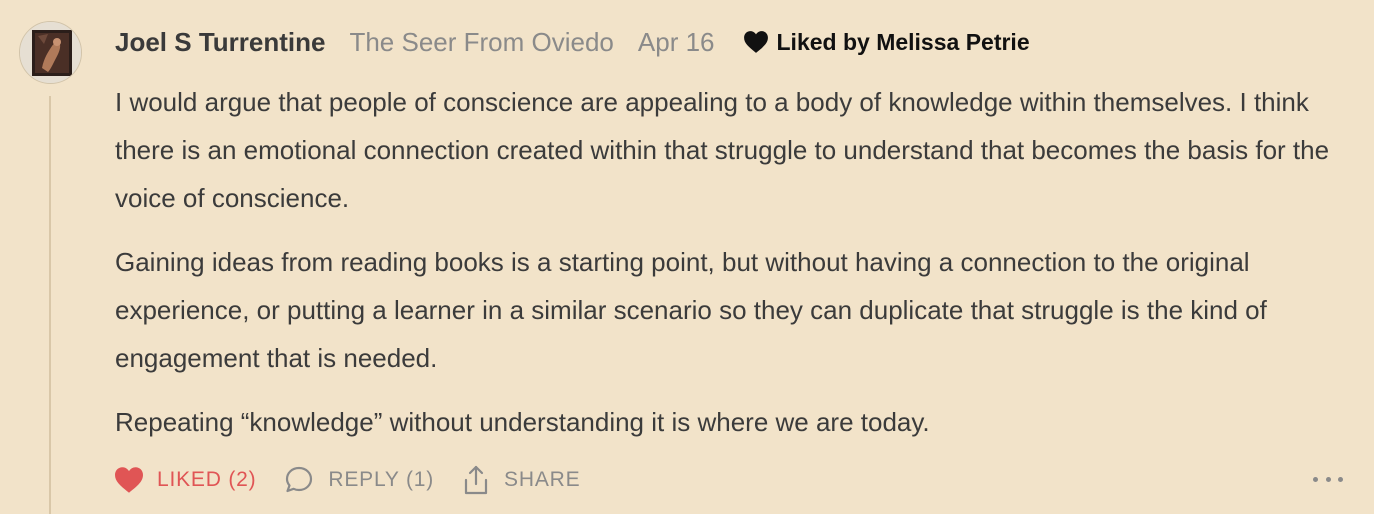 The width and height of the screenshot is (1374, 514). Describe the element at coordinates (903, 41) in the screenshot. I see `liked-by-text: Liked by Melissa Petrie` at that location.